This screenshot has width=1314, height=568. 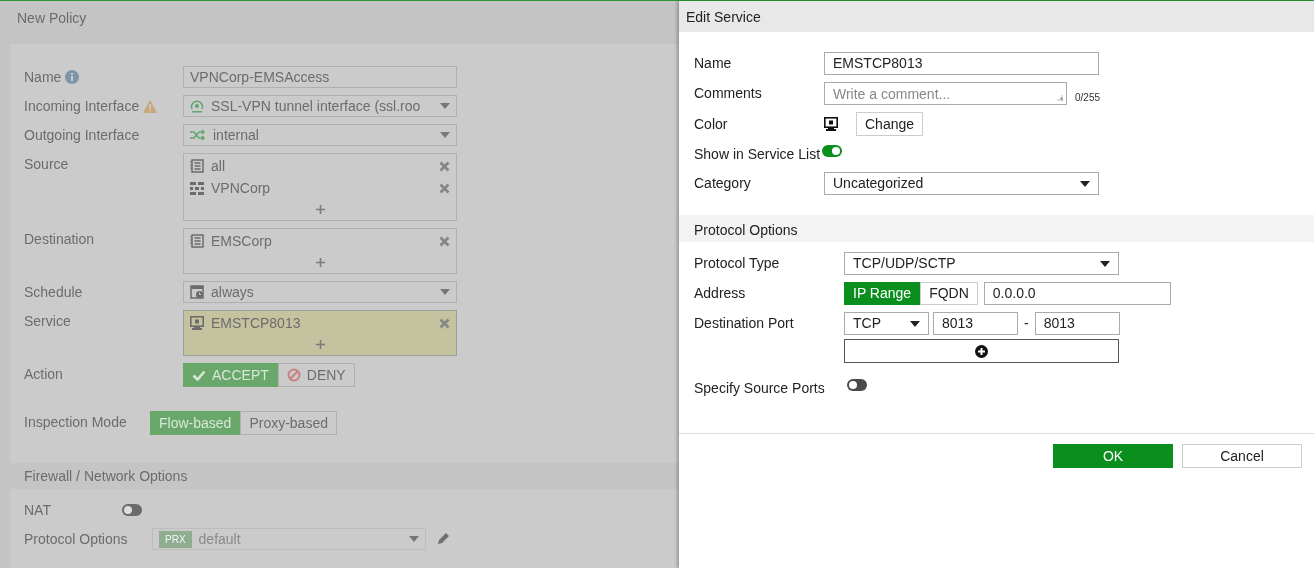 What do you see at coordinates (757, 154) in the screenshot?
I see `field-label: Show in Service List` at bounding box center [757, 154].